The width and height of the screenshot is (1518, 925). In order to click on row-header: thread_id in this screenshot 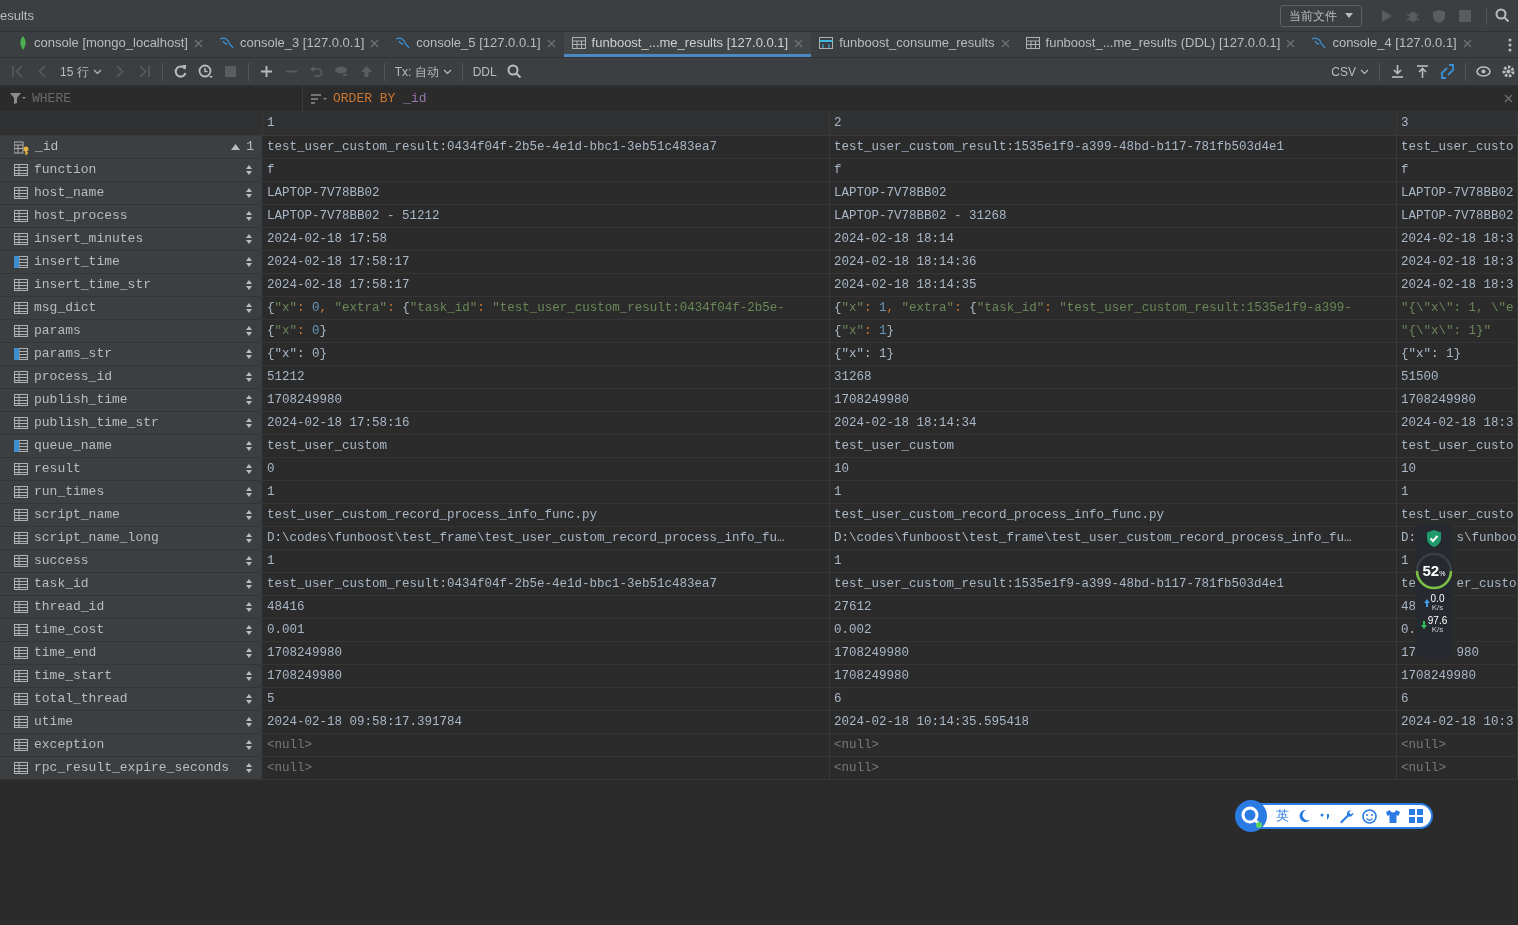, I will do `click(131, 607)`.